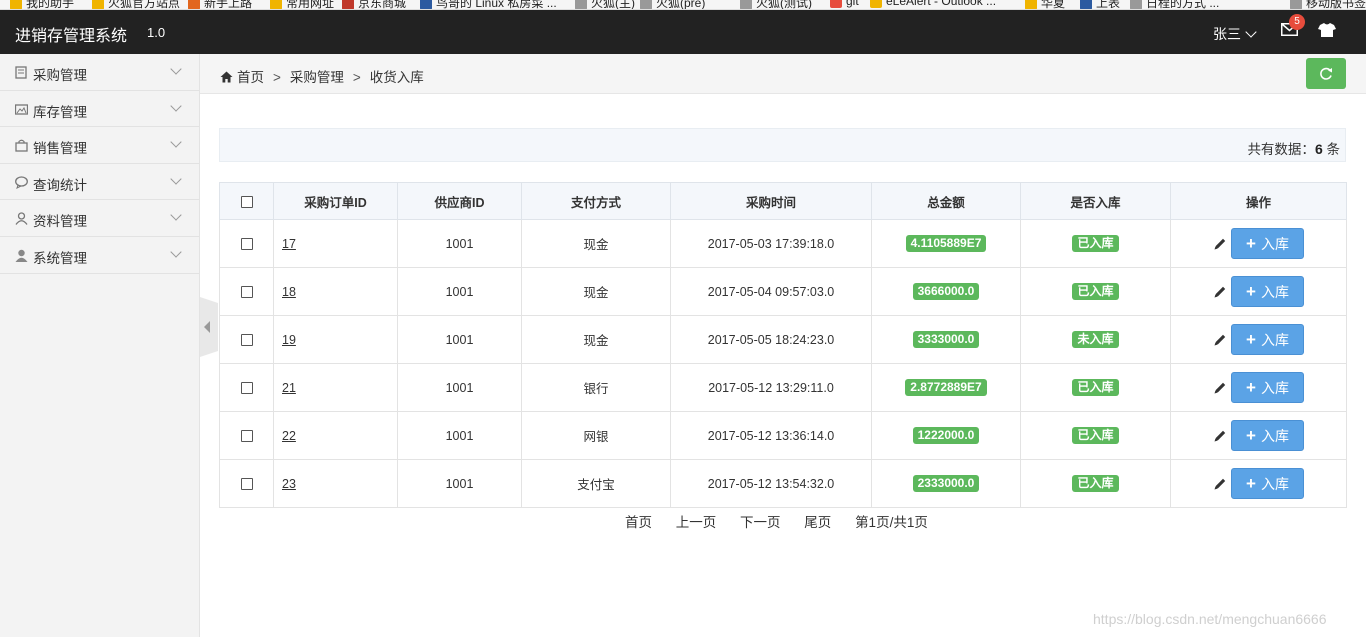 Image resolution: width=1366 pixels, height=637 pixels. Describe the element at coordinates (289, 388) in the screenshot. I see `order-id-link: 21` at that location.